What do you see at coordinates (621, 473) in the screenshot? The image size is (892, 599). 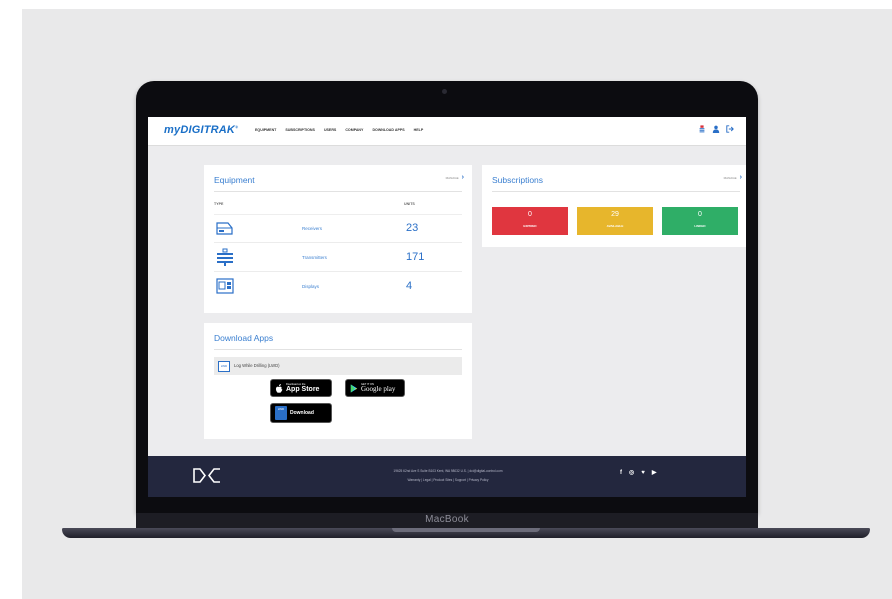 I see `facebook-icon: f` at bounding box center [621, 473].